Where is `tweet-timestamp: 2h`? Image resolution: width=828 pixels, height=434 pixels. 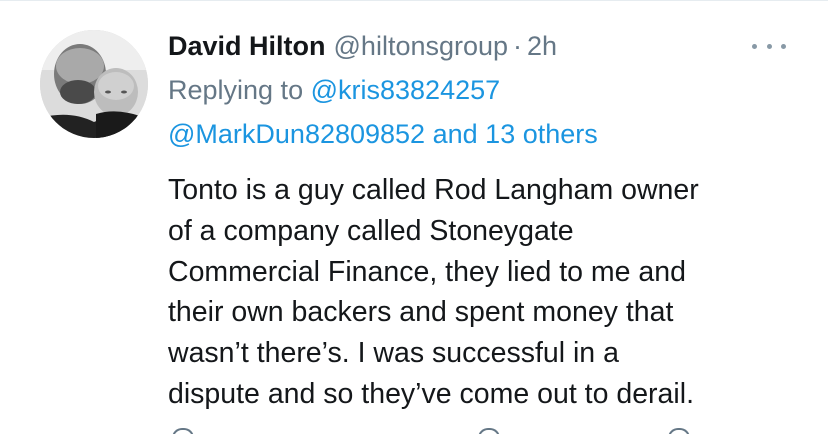
tweet-timestamp: 2h is located at coordinates (542, 46).